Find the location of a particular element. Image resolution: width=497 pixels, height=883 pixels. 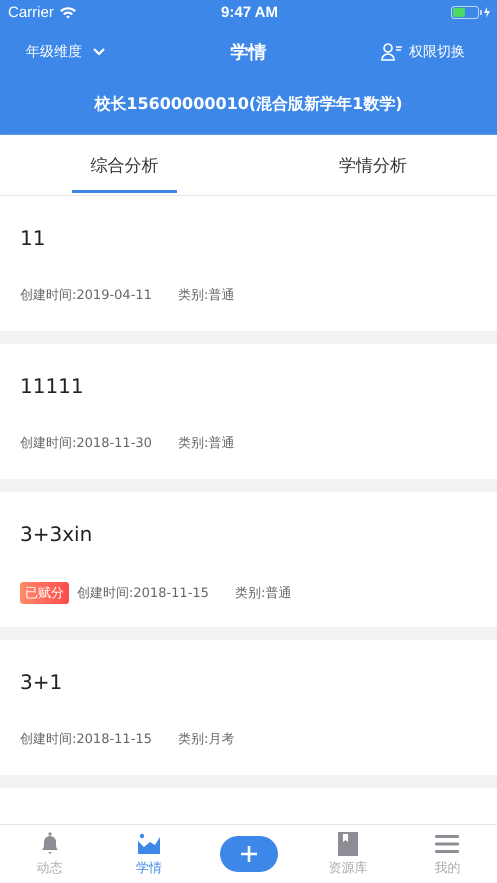

class-subtitle: 校长15600000010(混合版新学年1数学) is located at coordinates (248, 104).